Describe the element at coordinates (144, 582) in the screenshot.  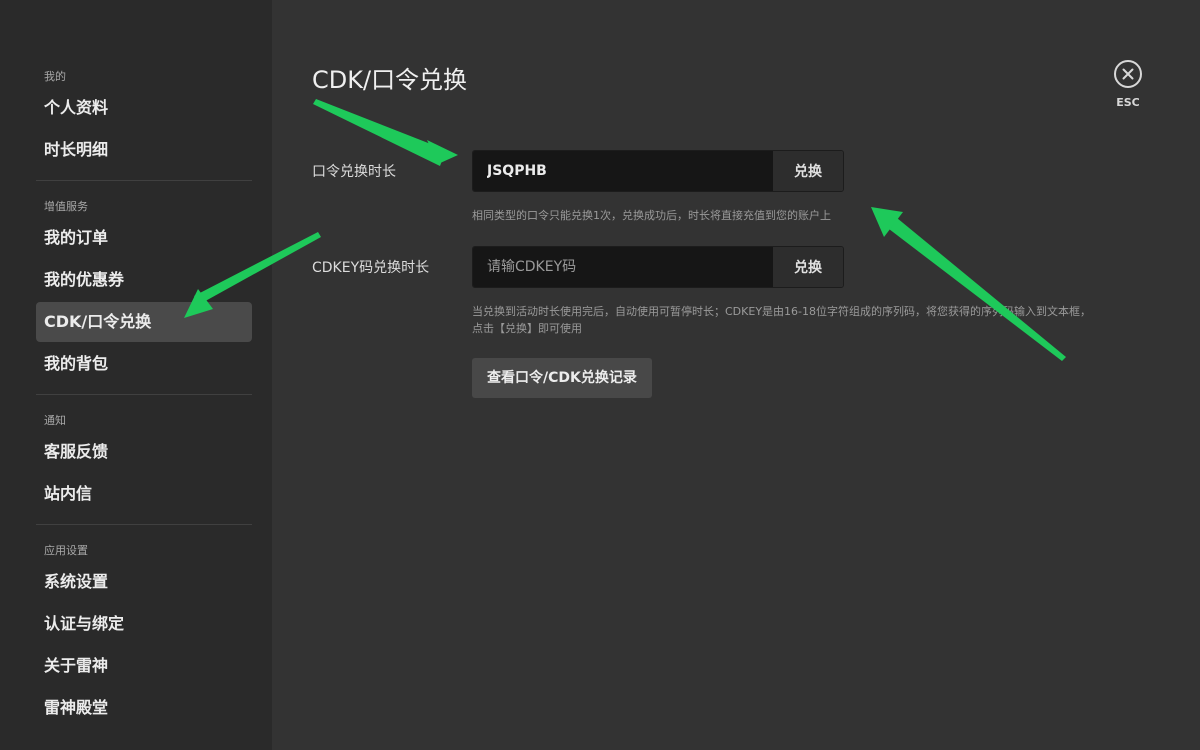
I see `sidebar-item-system-settings: 系统设置` at that location.